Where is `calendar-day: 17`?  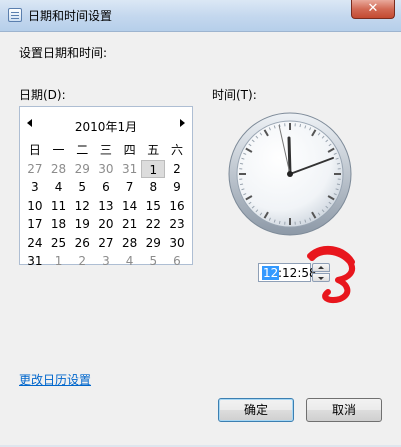
calendar-day: 17 is located at coordinates (35, 224).